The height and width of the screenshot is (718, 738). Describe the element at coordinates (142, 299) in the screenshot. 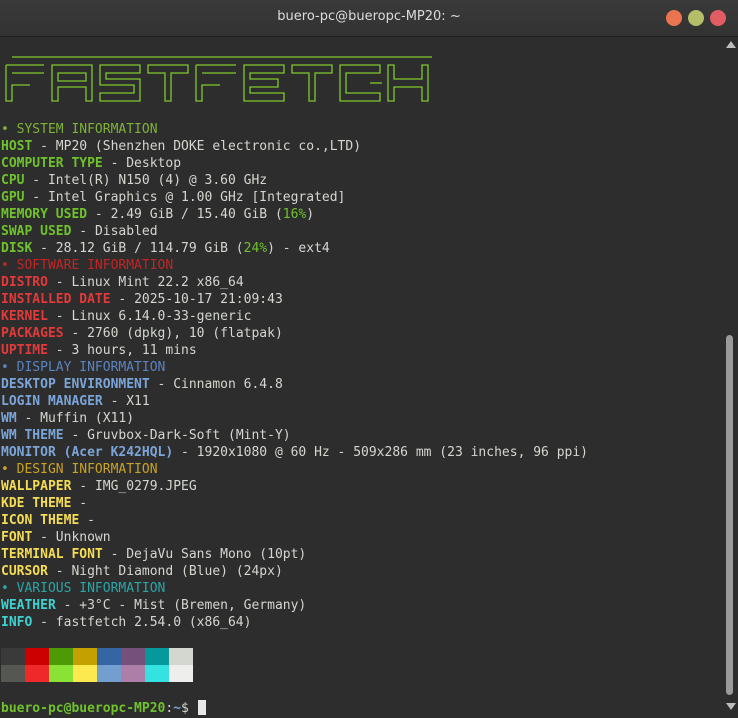

I see `info-row-installed-date: INSTALLED DATE - 2025-10-17 21:09:43` at that location.